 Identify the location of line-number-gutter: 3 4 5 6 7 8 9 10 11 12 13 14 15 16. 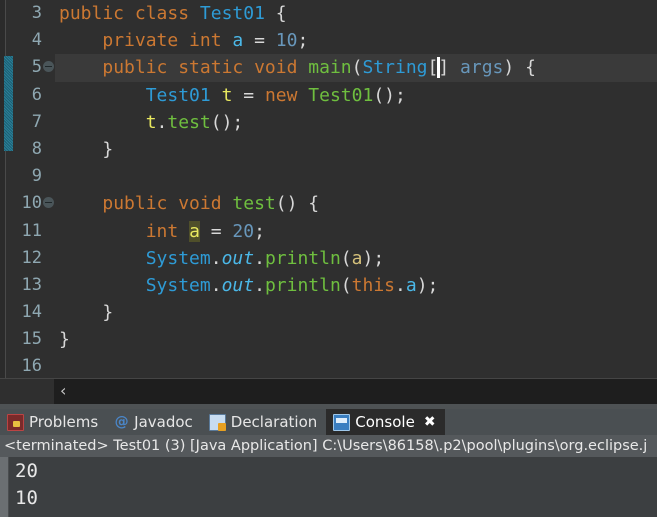
(30, 189).